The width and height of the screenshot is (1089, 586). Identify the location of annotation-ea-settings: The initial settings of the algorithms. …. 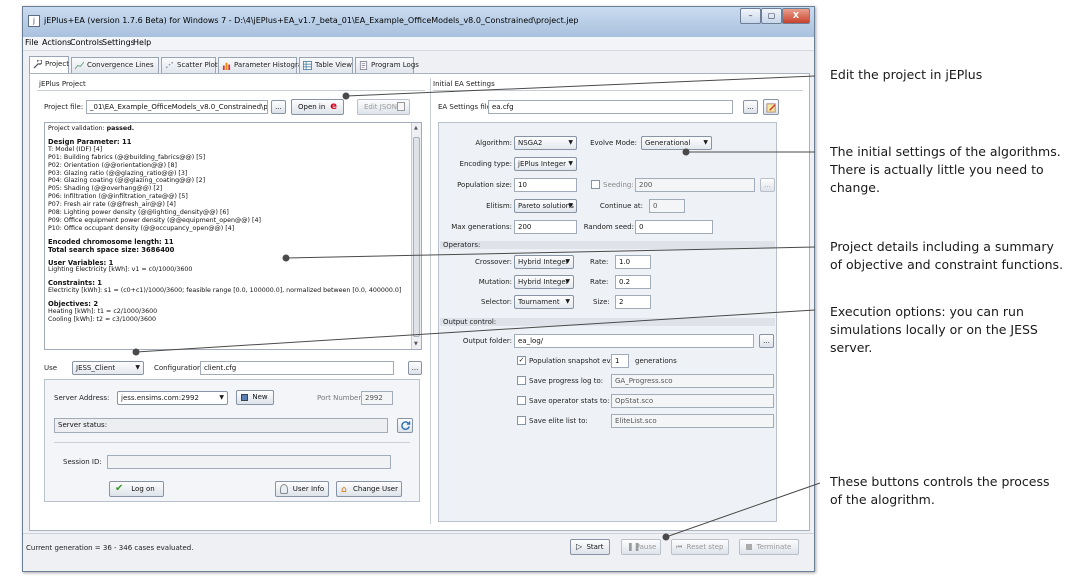
(945, 169).